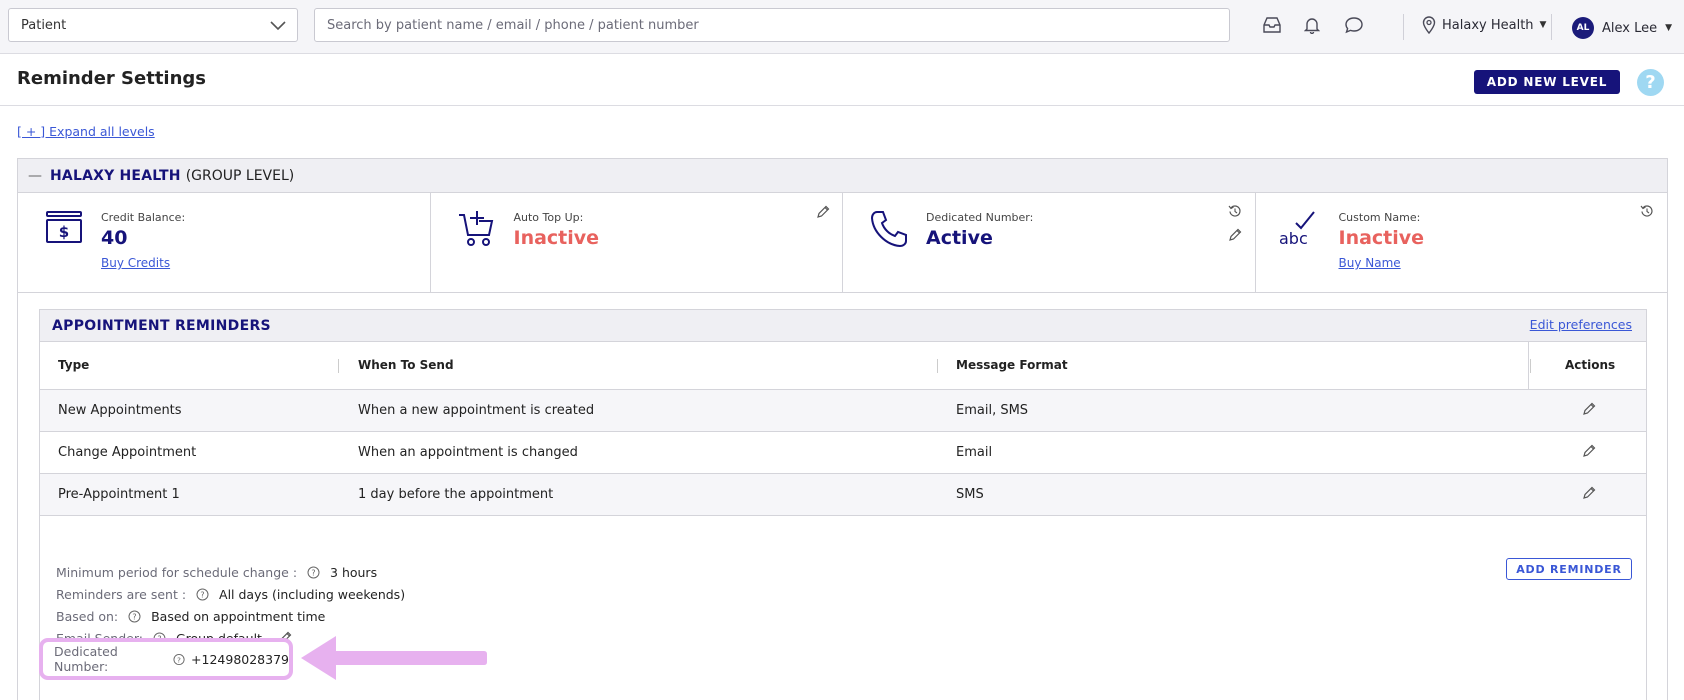  I want to click on credit-balance-value: 40, so click(114, 238).